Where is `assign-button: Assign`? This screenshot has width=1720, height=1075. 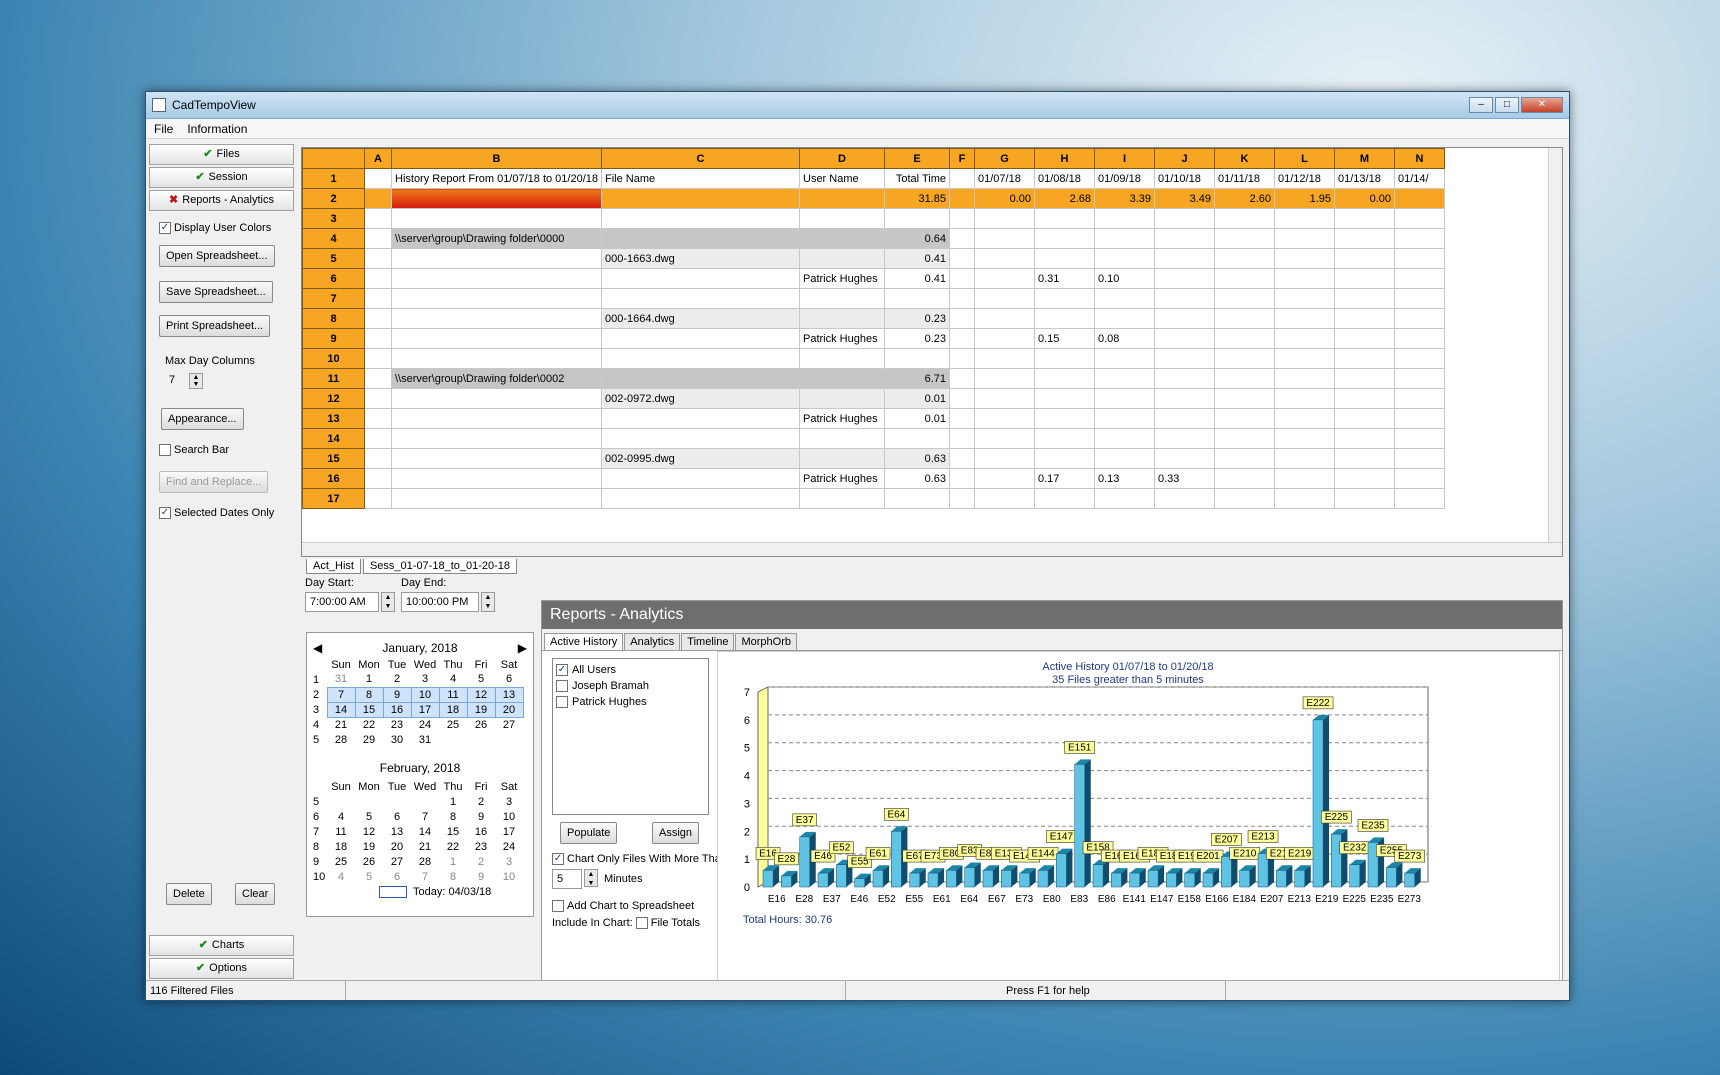 assign-button: Assign is located at coordinates (676, 833).